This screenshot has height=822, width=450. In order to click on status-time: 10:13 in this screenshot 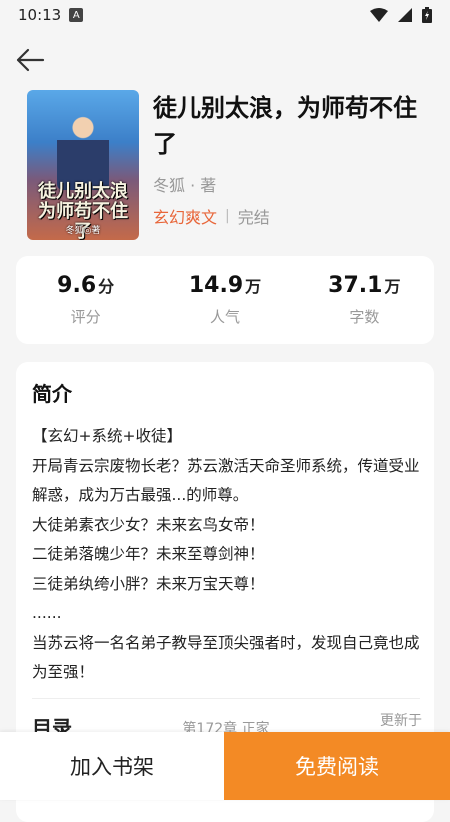, I will do `click(40, 15)`.